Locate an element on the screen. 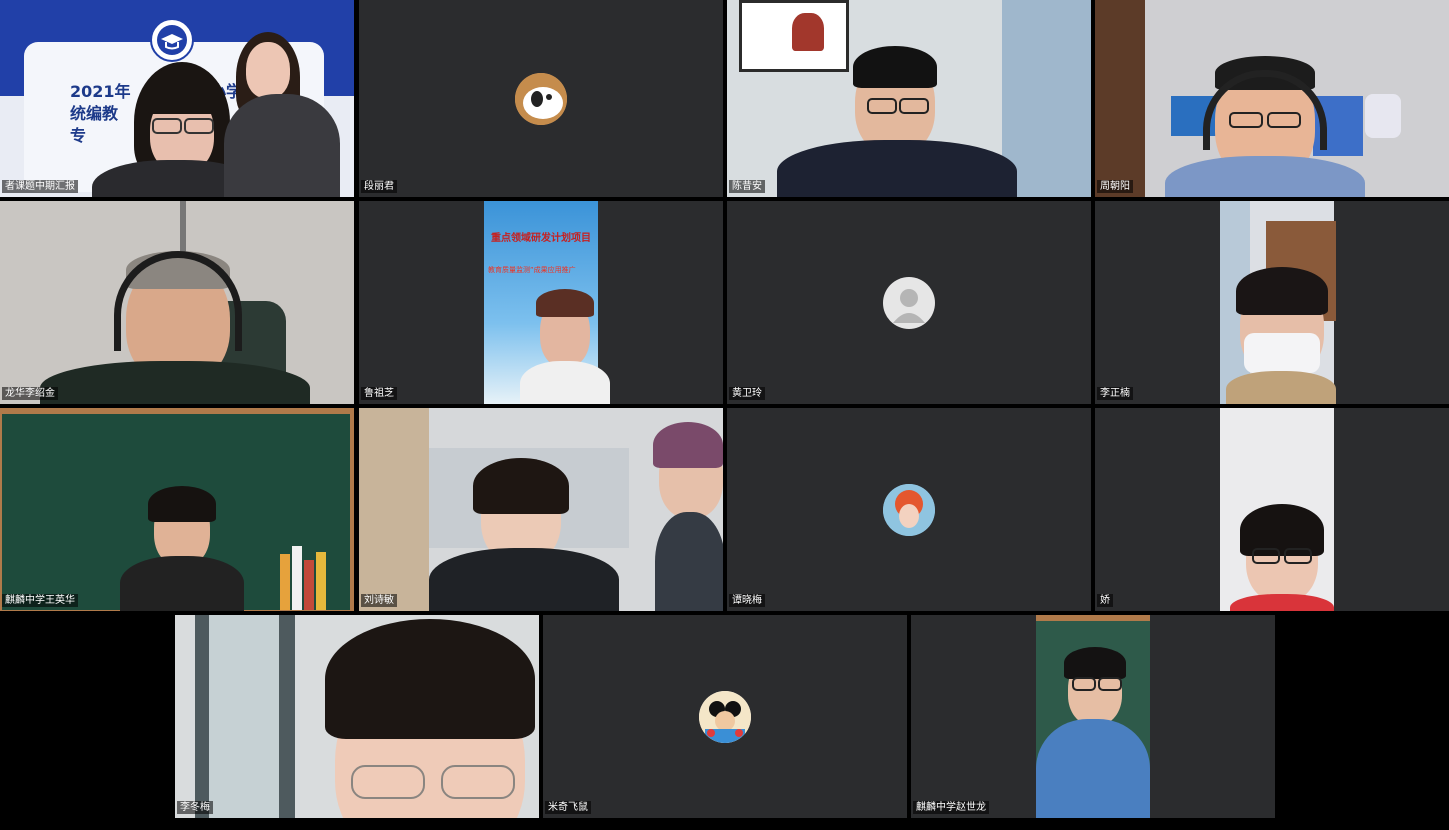 This screenshot has height=830, width=1449. participant-name: 麒麟中学赵世龙 is located at coordinates (951, 807).